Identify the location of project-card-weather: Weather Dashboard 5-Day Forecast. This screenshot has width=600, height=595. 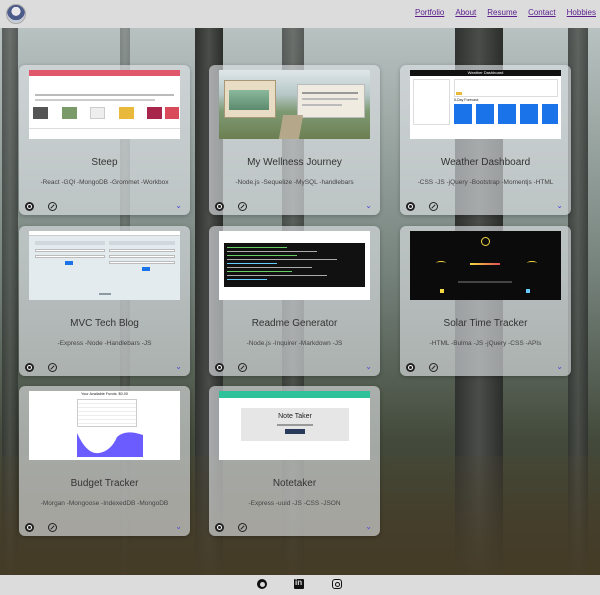
(485, 140).